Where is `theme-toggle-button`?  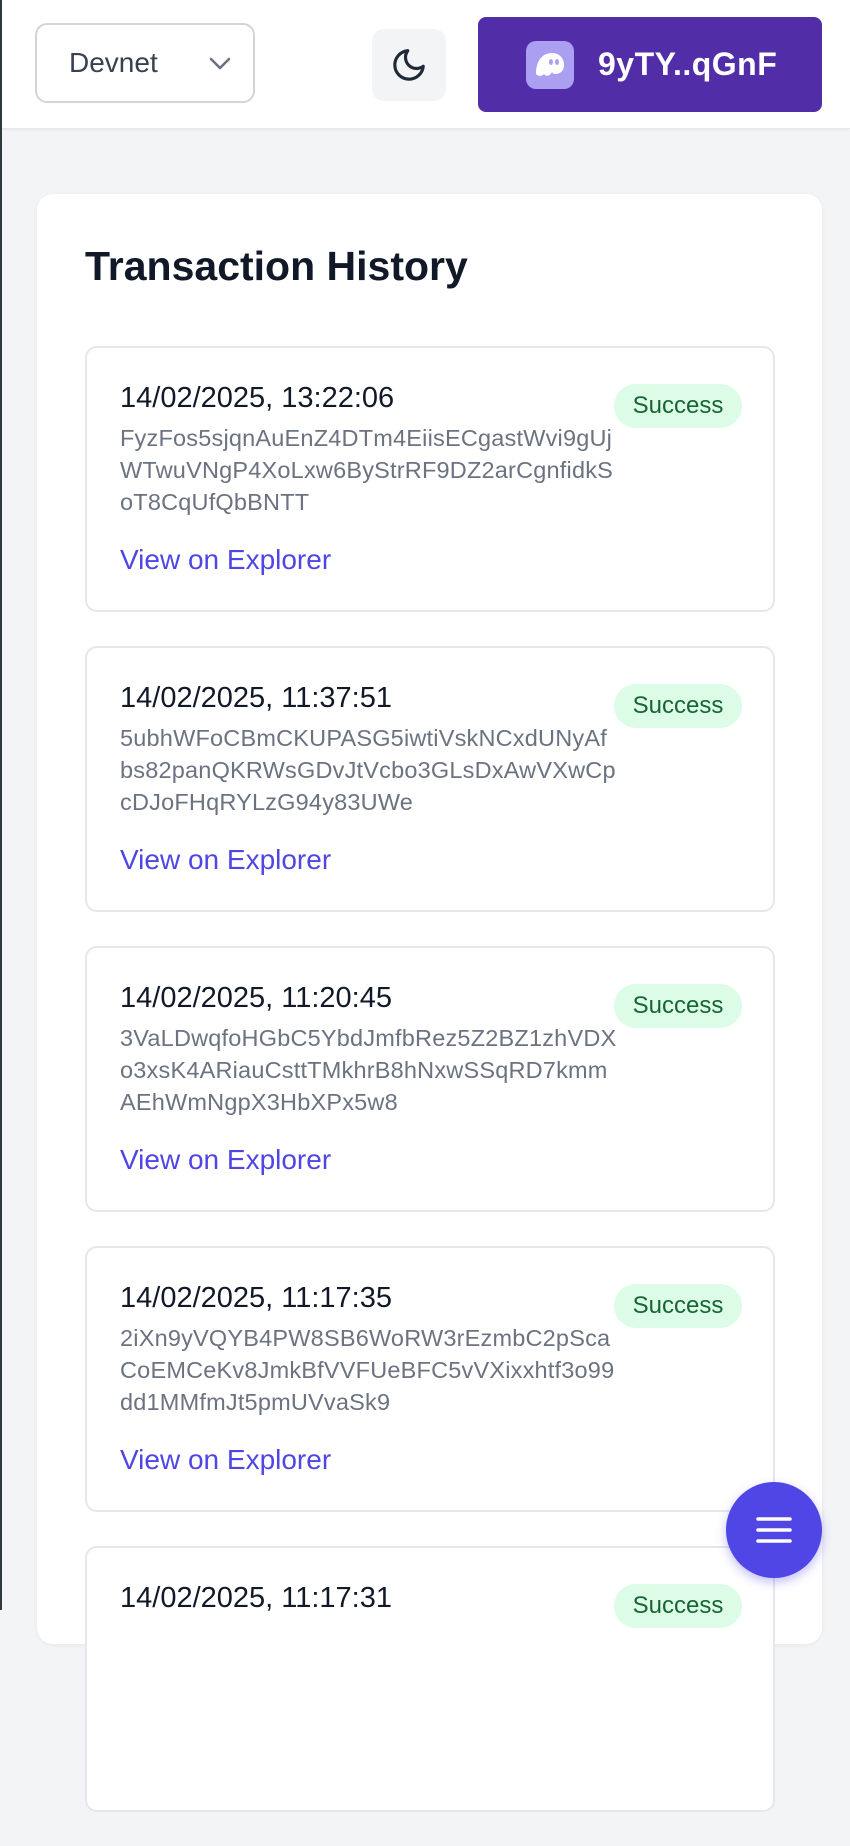
theme-toggle-button is located at coordinates (409, 65).